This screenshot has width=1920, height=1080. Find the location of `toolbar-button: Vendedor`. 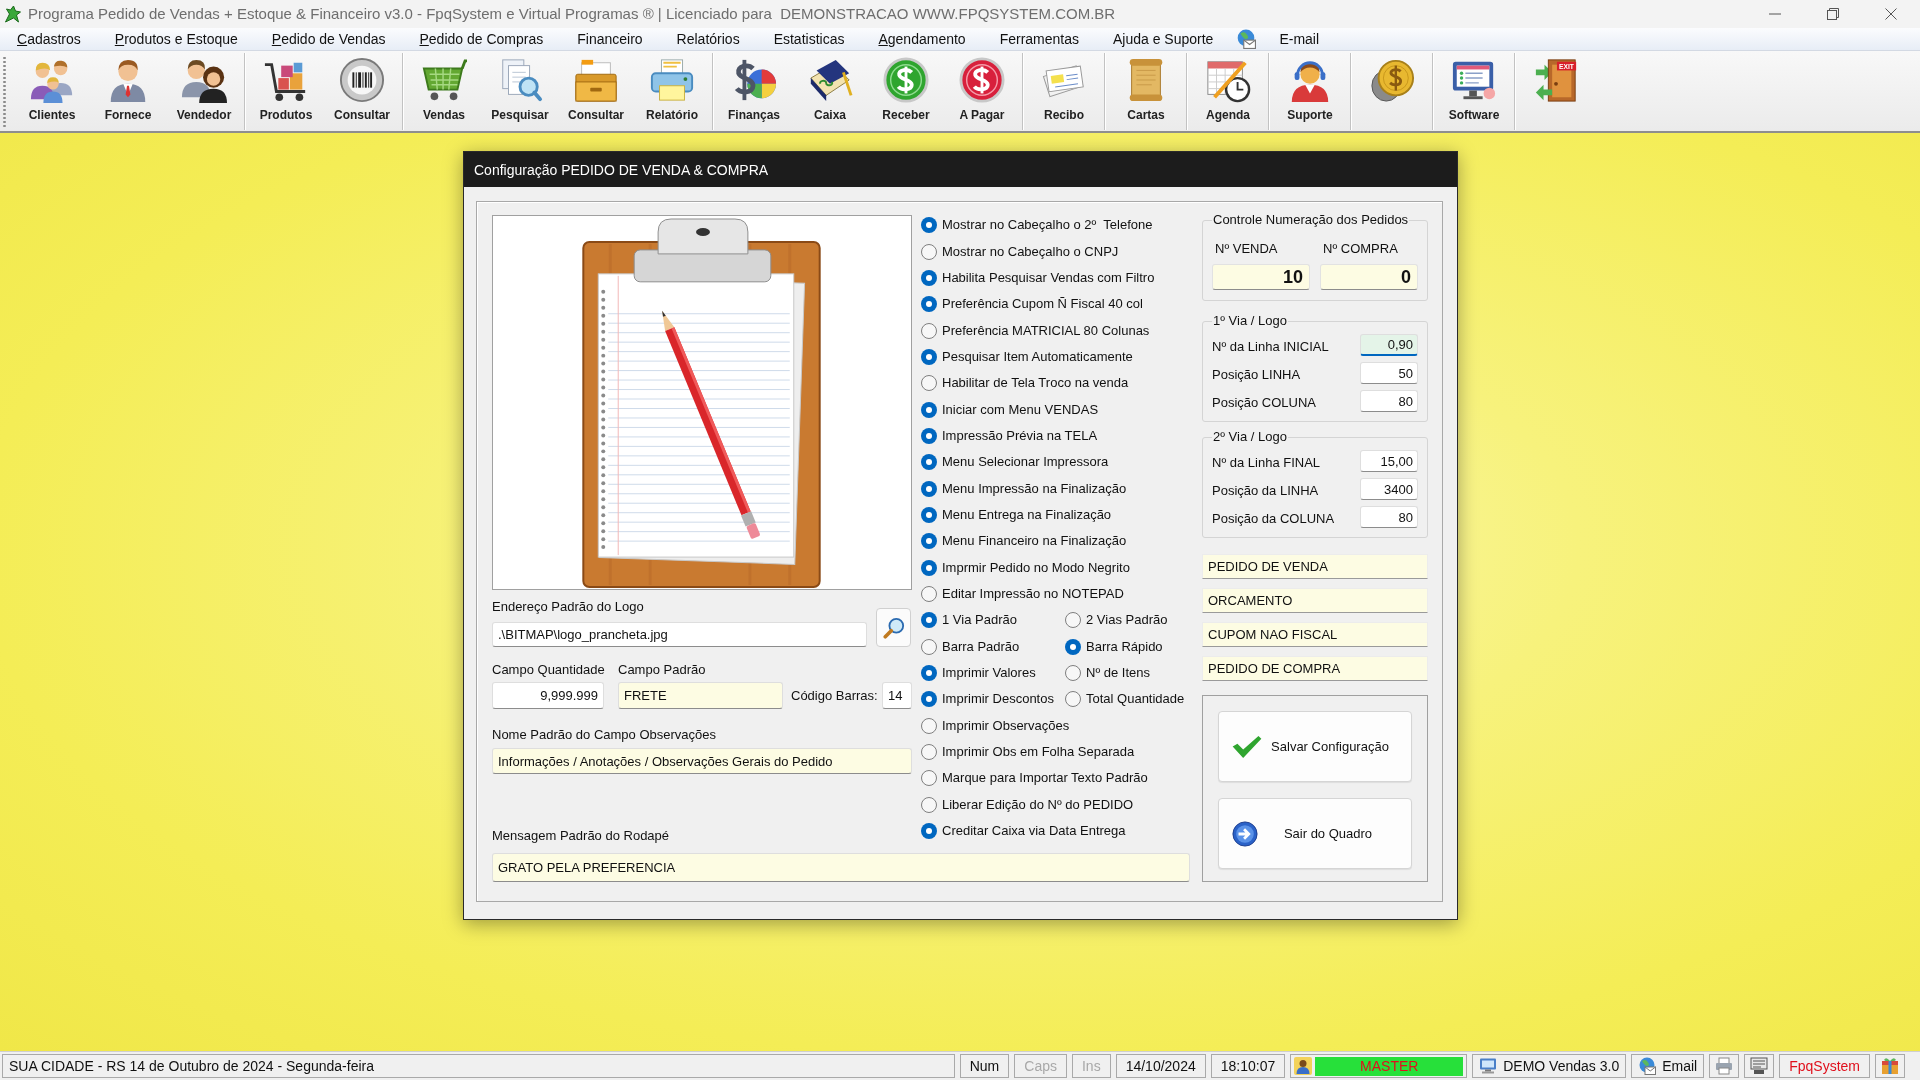

toolbar-button: Vendedor is located at coordinates (204, 92).